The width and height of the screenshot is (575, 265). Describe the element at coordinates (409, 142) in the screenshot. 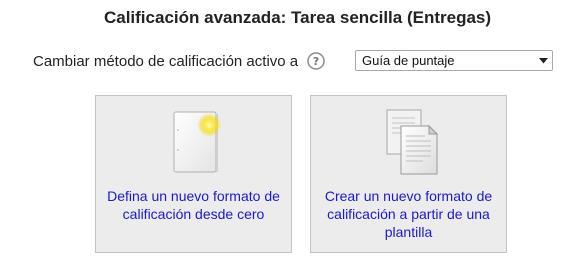

I see `copy-documents-icon` at that location.